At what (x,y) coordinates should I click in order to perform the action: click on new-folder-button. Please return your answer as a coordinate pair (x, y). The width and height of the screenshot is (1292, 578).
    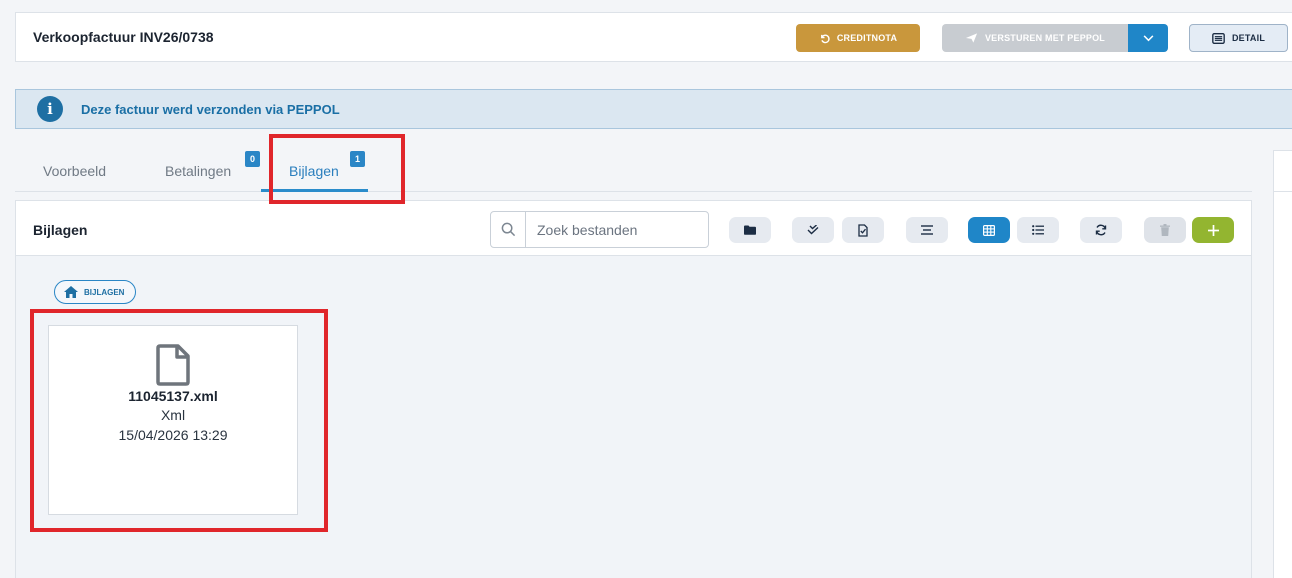
    Looking at the image, I should click on (750, 230).